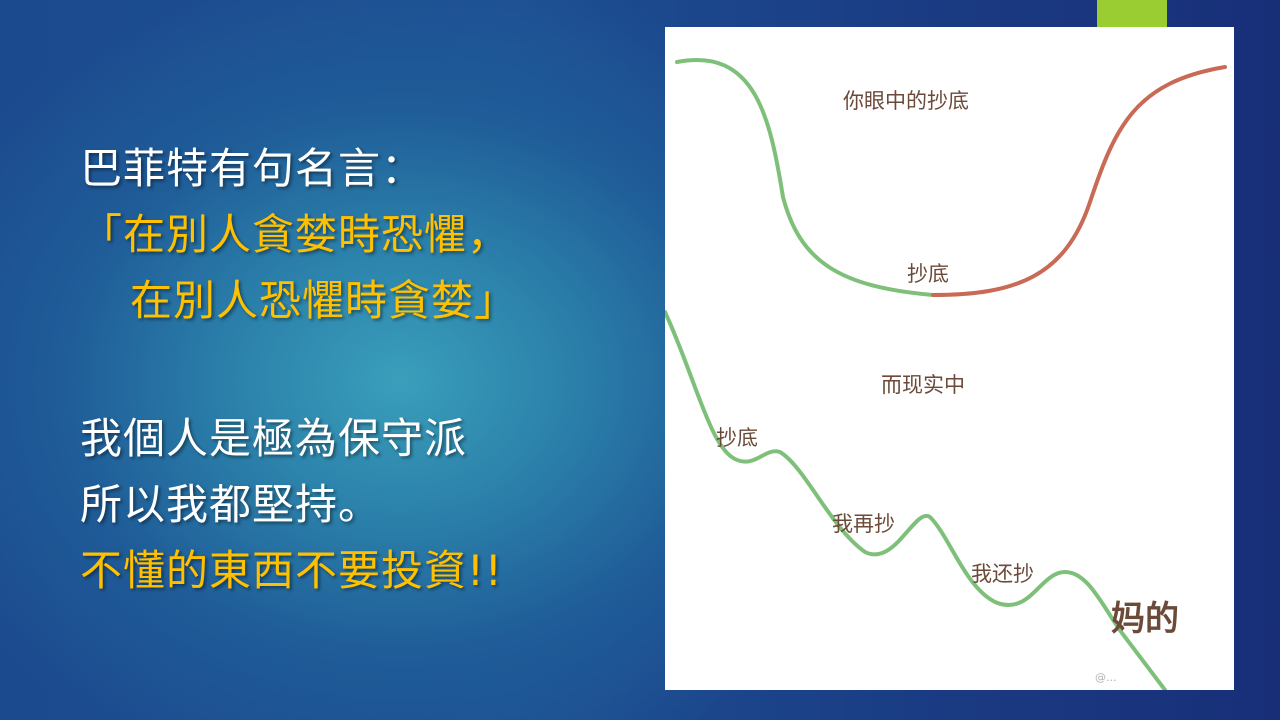 This screenshot has height=720, width=1280. What do you see at coordinates (1132, 15) in the screenshot?
I see `accent-square` at bounding box center [1132, 15].